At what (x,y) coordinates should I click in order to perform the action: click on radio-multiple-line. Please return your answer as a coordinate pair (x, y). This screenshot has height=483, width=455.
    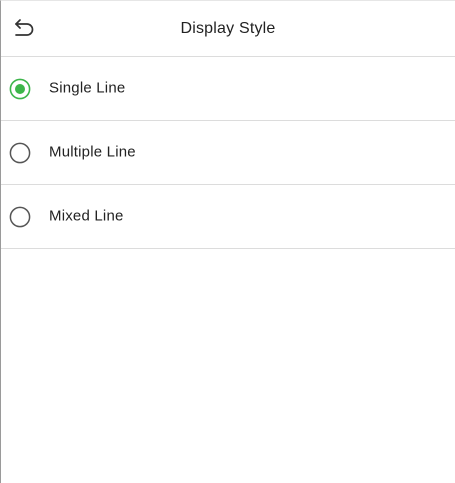
    Looking at the image, I should click on (20, 153).